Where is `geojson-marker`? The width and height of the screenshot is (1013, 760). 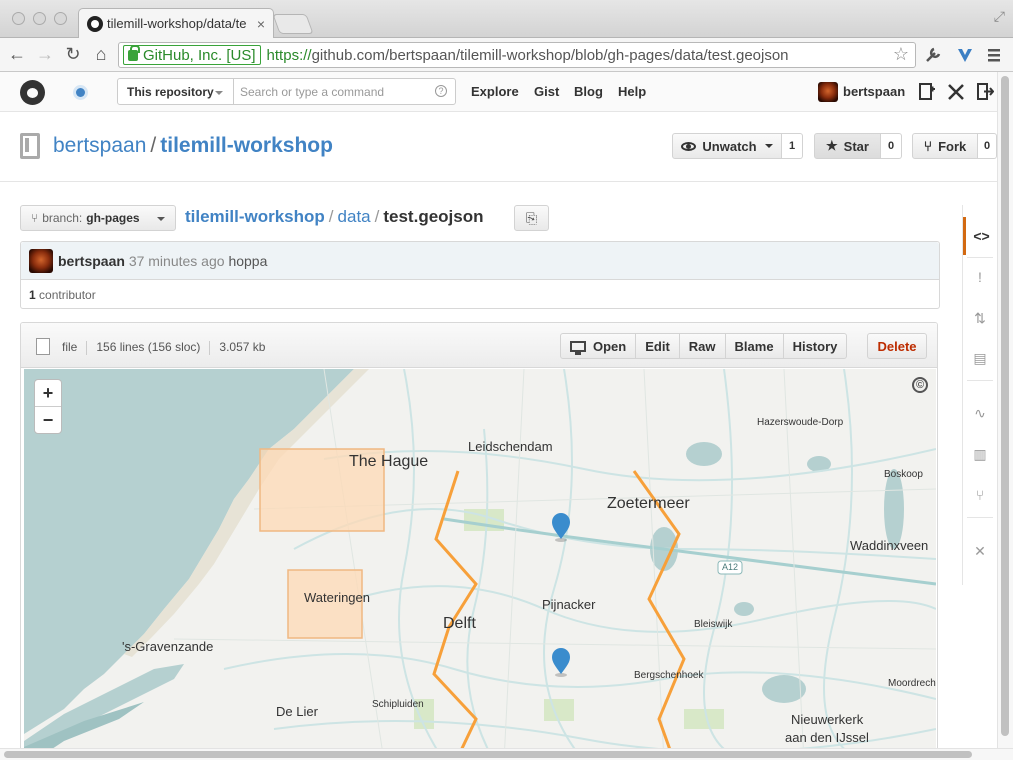
geojson-marker is located at coordinates (561, 662).